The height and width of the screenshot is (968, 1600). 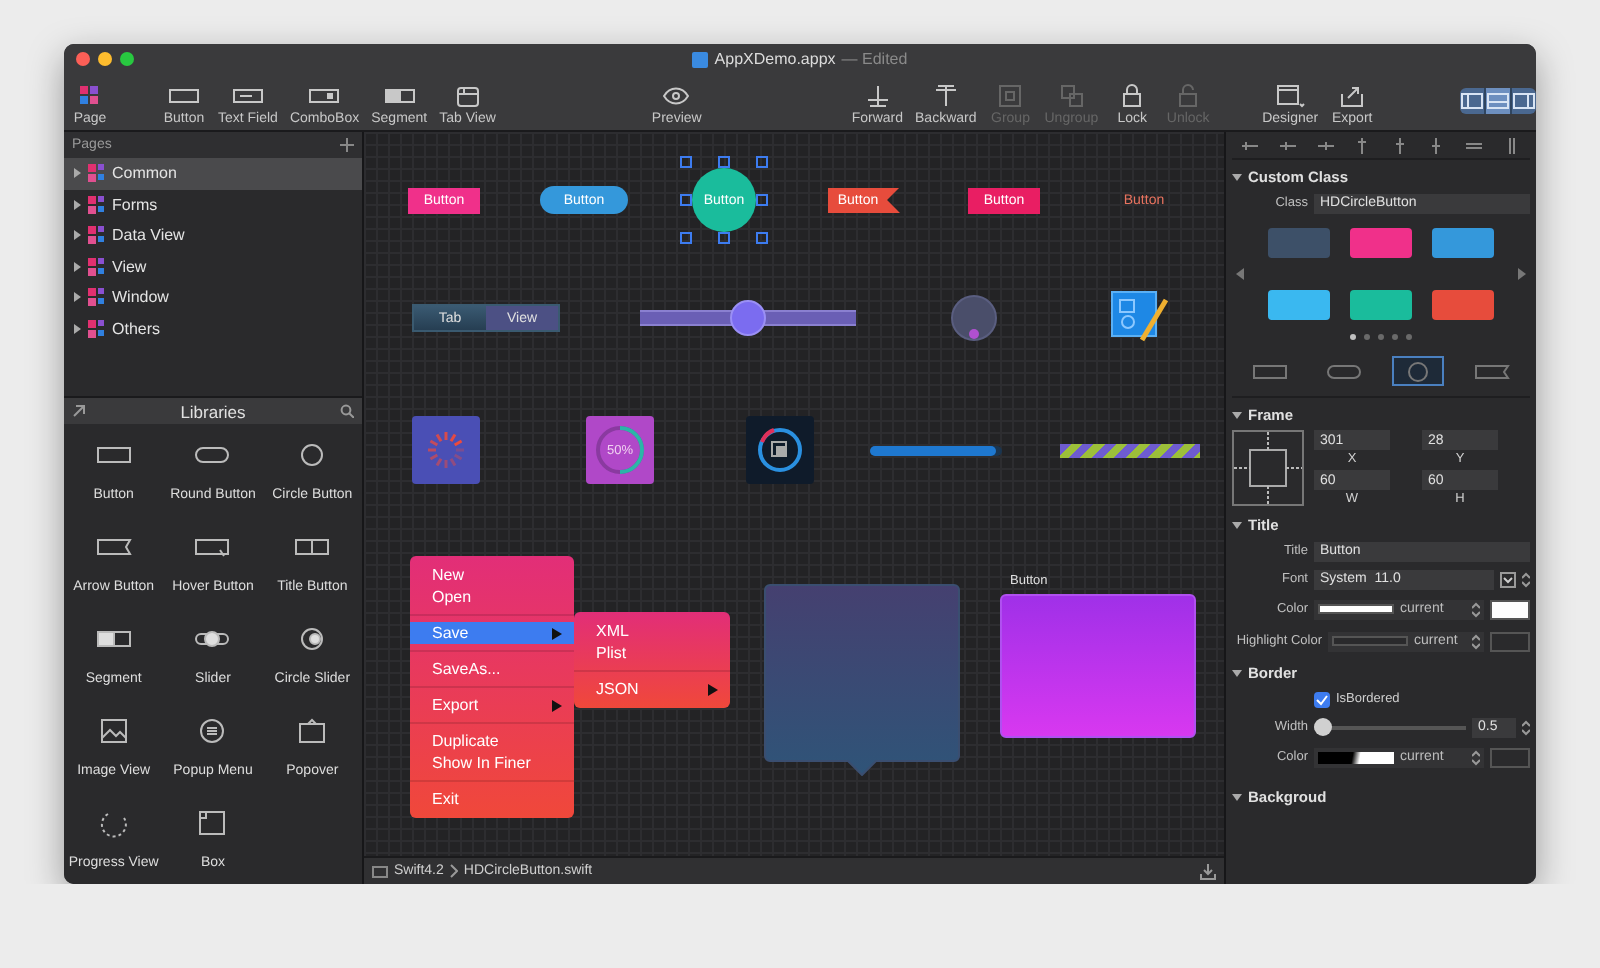 What do you see at coordinates (492, 763) in the screenshot?
I see `menu-item: Show In Finer` at bounding box center [492, 763].